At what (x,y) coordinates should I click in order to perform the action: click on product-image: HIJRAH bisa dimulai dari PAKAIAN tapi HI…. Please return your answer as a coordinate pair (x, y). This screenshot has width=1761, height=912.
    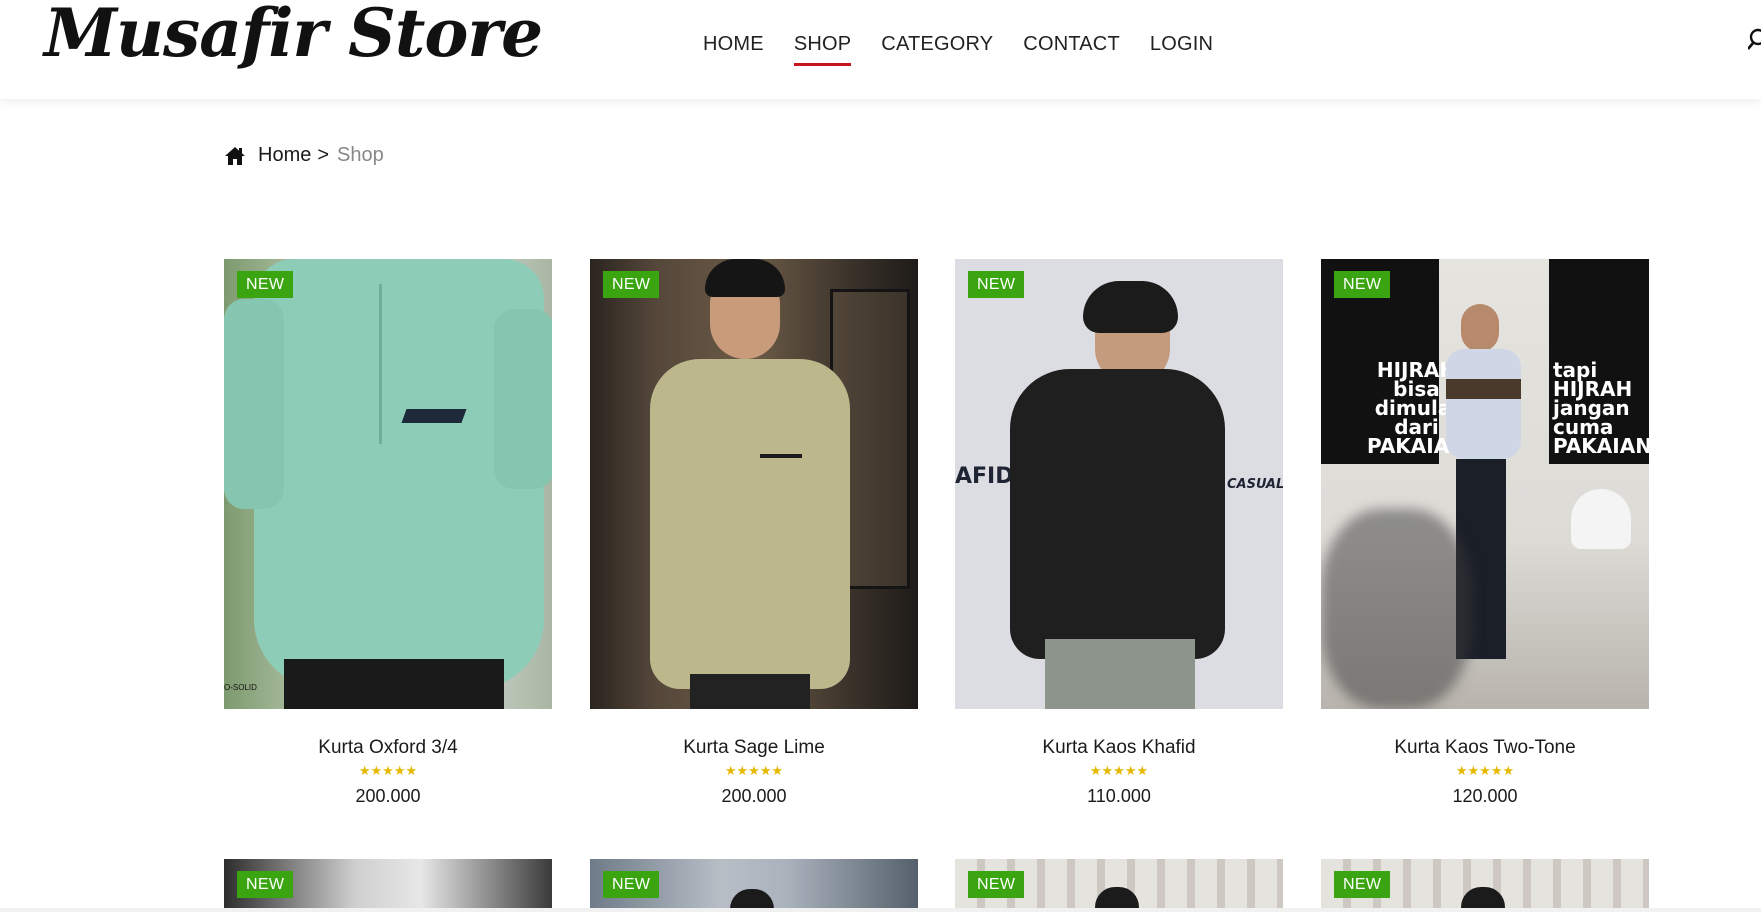
    Looking at the image, I should click on (1485, 484).